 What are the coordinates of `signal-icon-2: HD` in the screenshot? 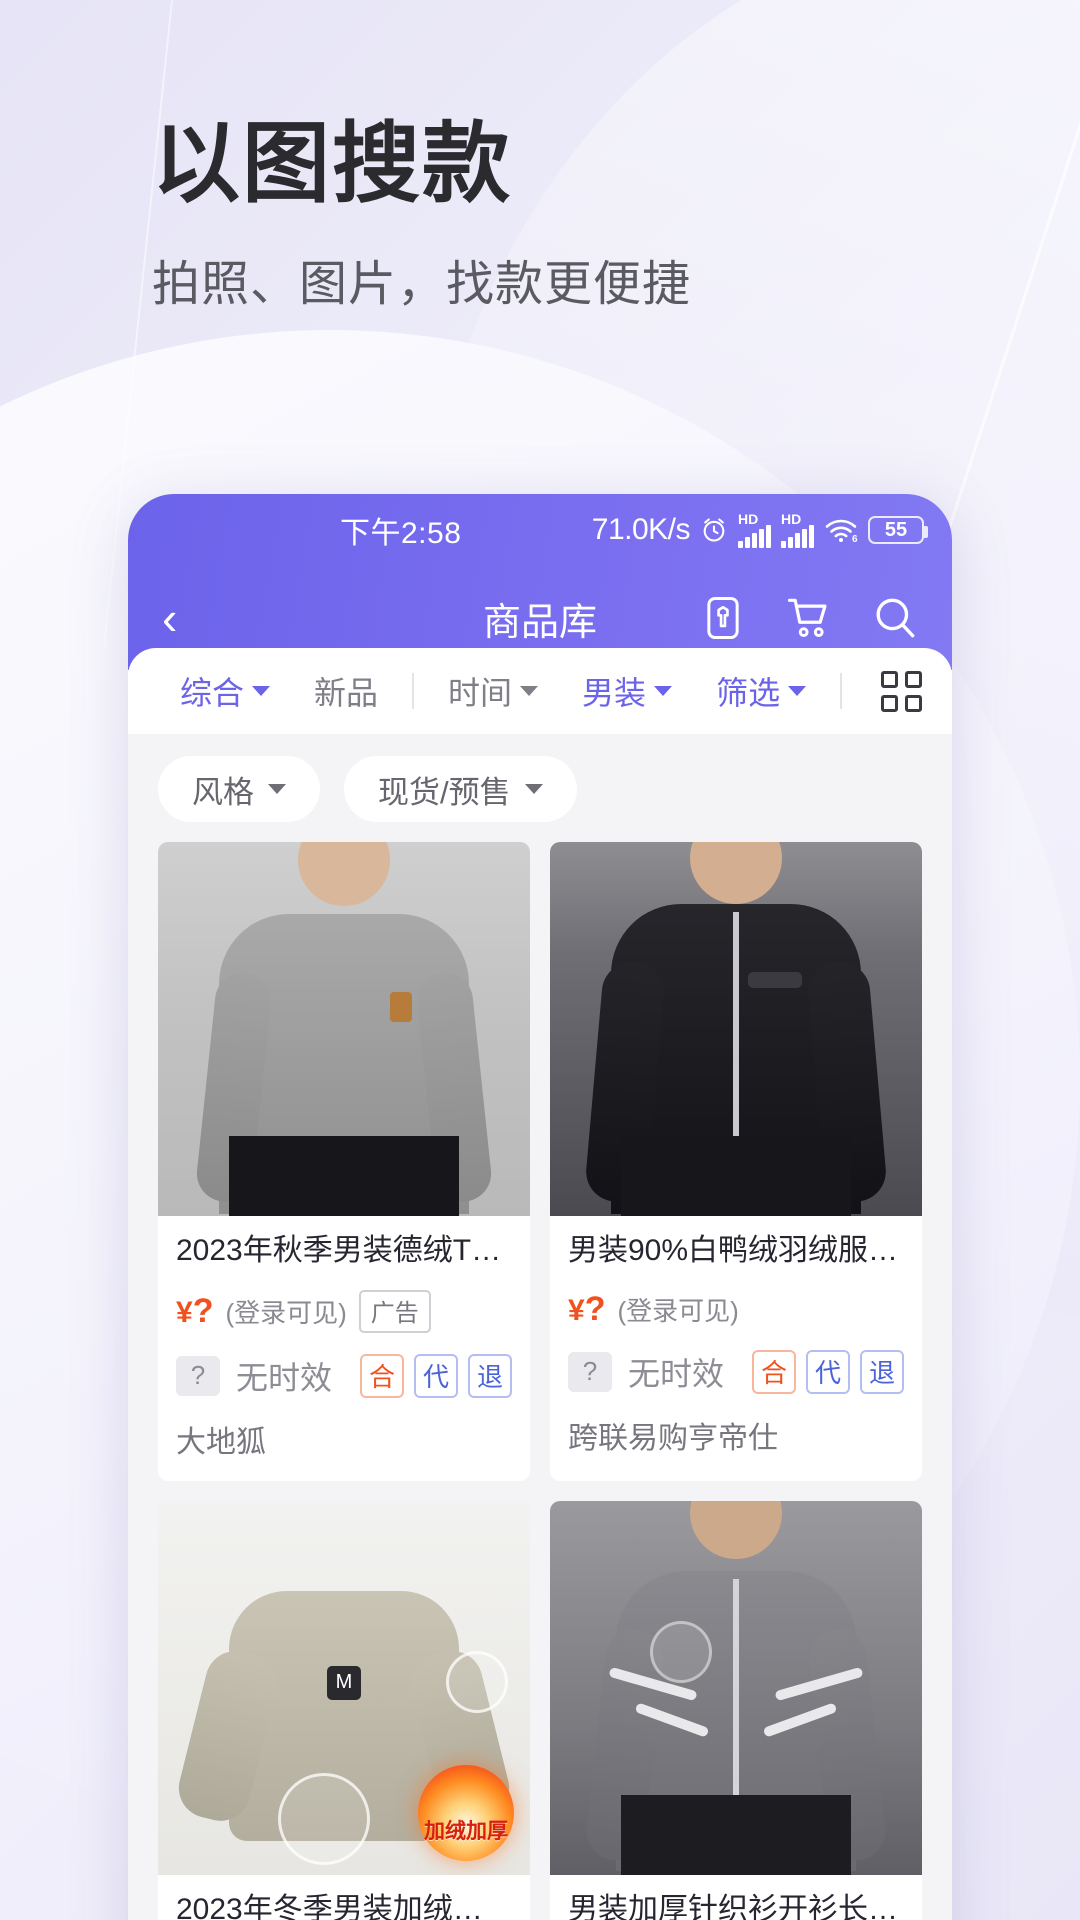 It's located at (797, 529).